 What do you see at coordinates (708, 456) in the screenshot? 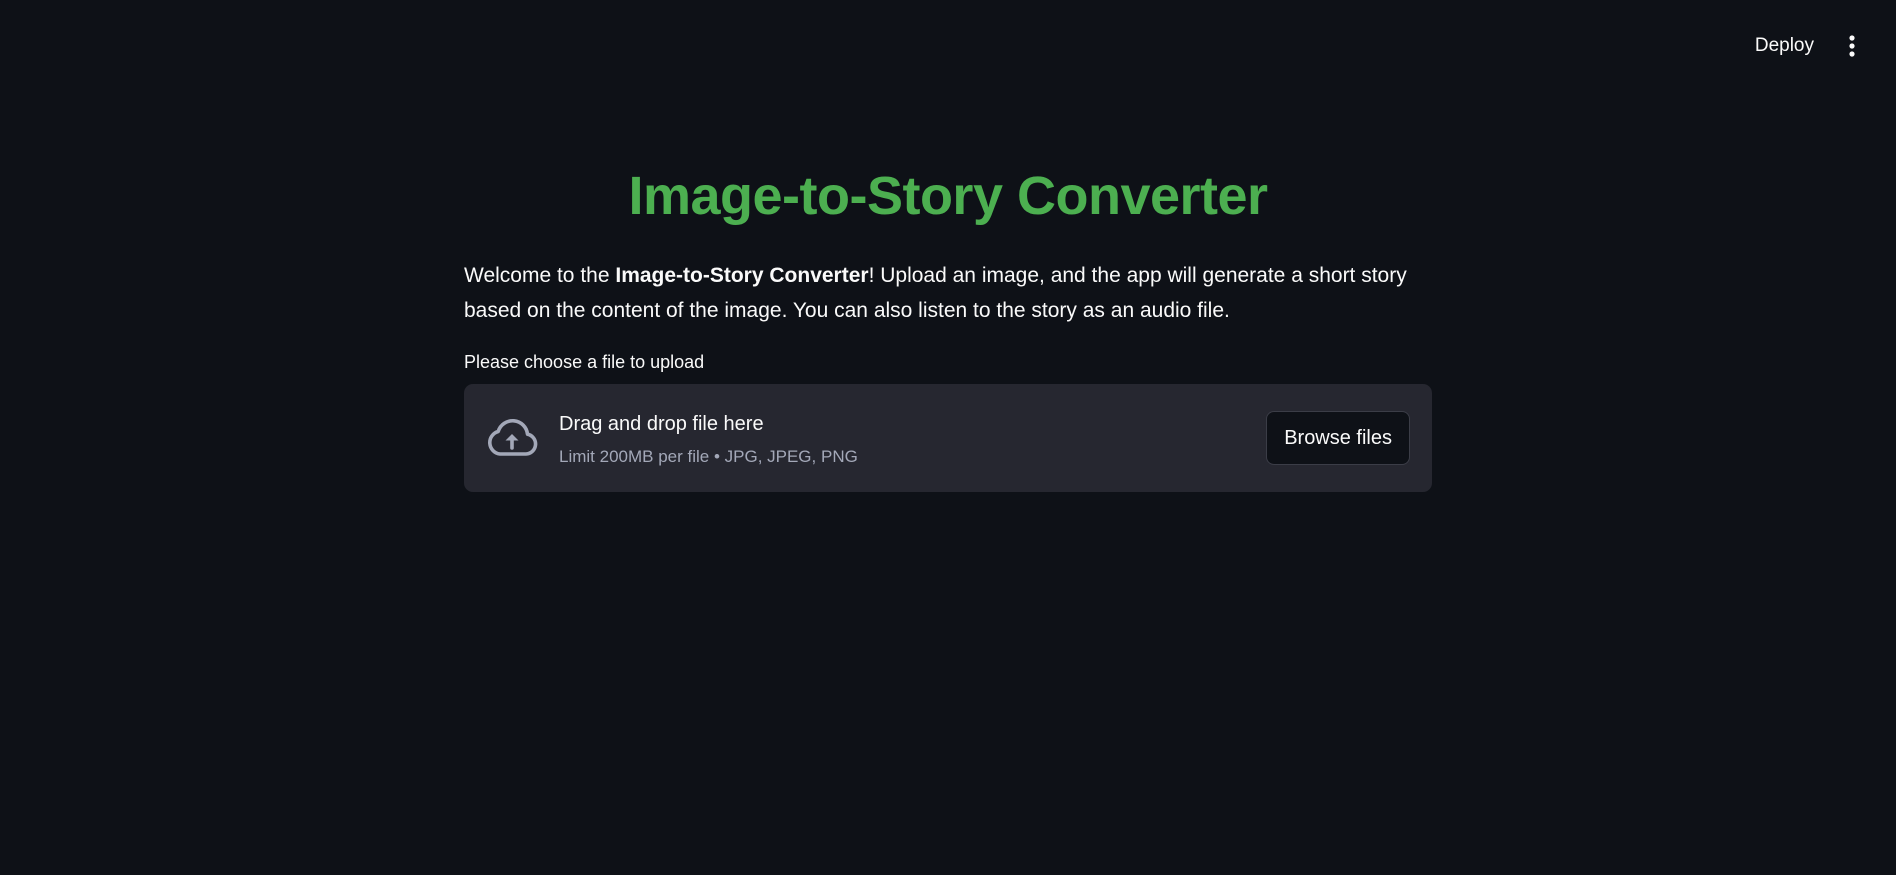
I see `file-limit-text: Limit 200MB per file • JPG, JPEG, PNG` at bounding box center [708, 456].